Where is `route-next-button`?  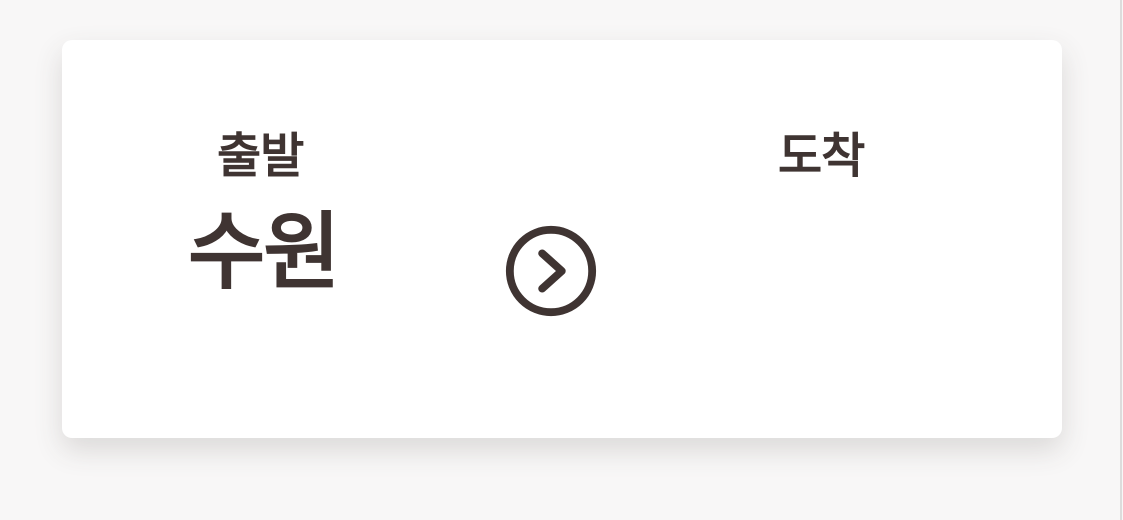
route-next-button is located at coordinates (551, 271).